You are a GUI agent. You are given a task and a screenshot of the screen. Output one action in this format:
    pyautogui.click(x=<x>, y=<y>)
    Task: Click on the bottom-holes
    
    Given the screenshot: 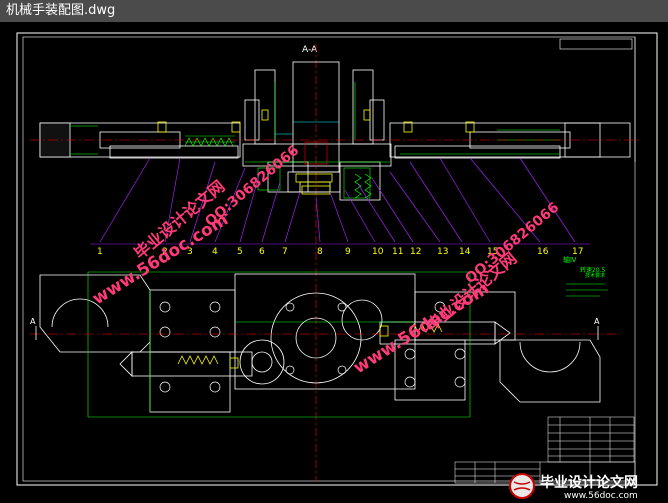 What is the action you would take?
    pyautogui.click(x=312, y=347)
    